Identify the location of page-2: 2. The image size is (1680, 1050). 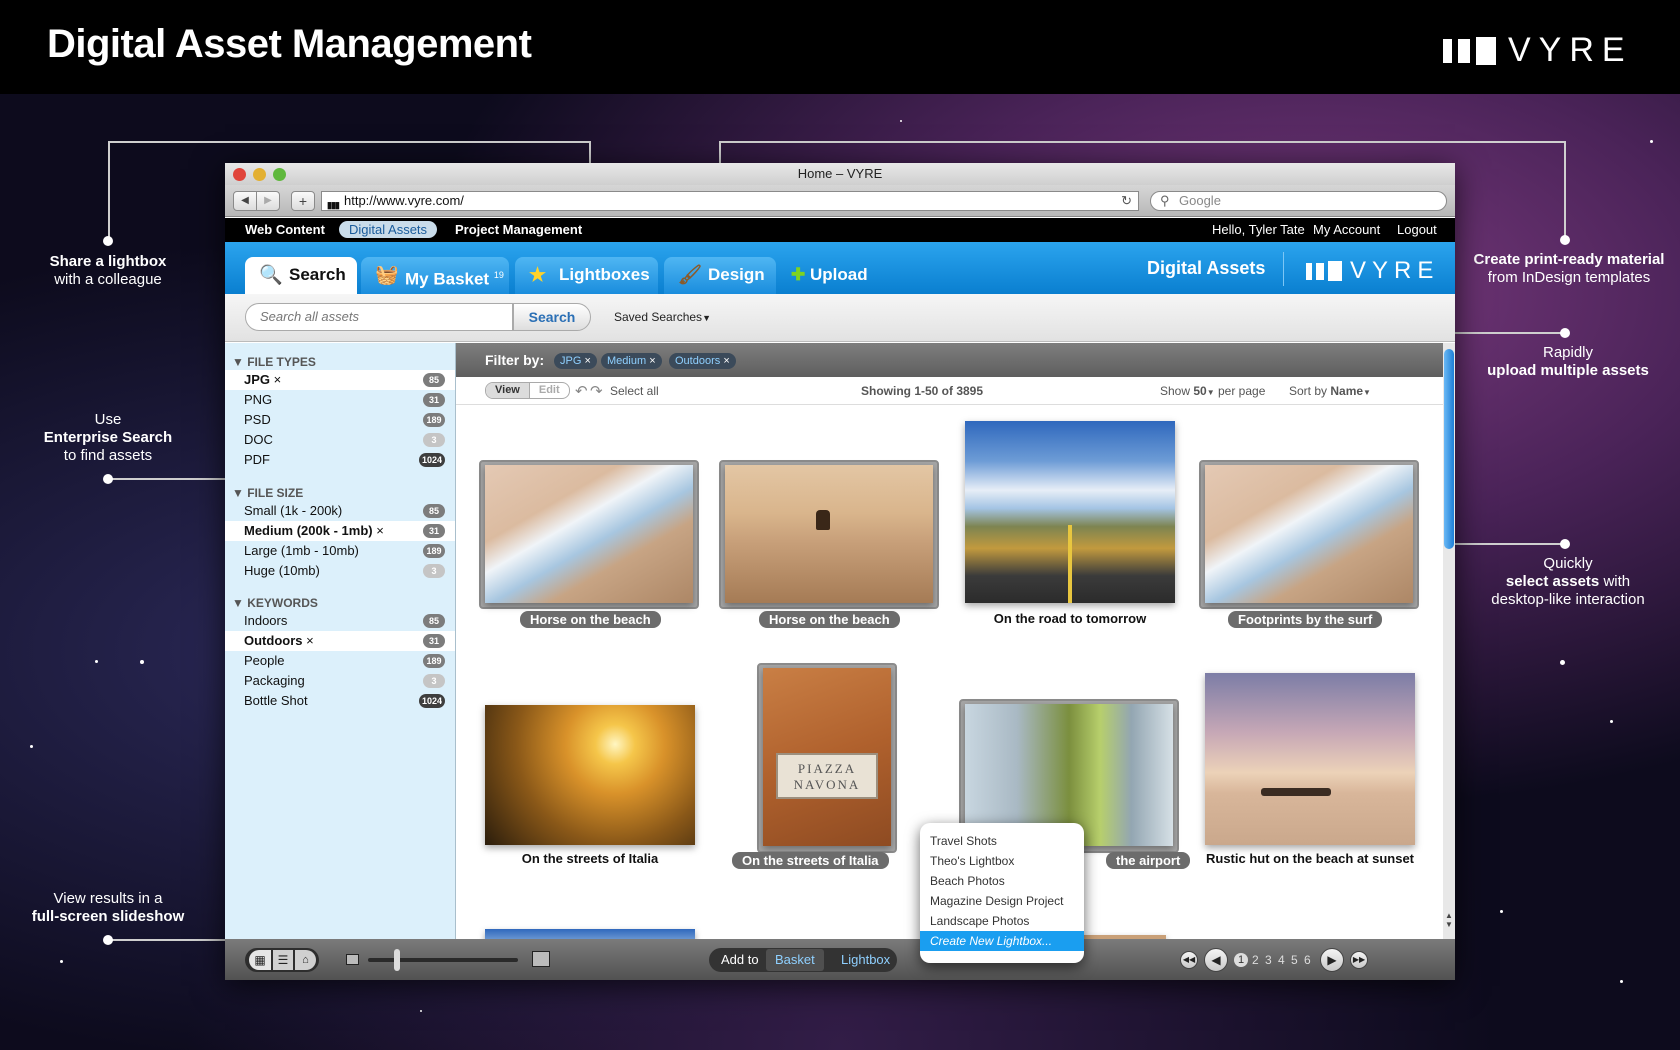
(1255, 960).